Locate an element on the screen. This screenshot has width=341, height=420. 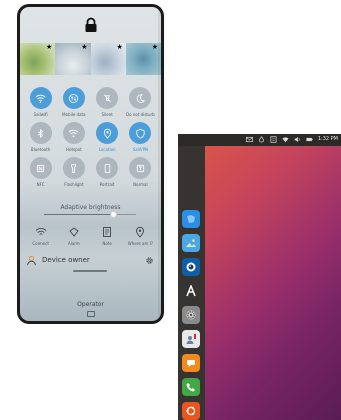
brightness-slider-handle is located at coordinates (113, 214).